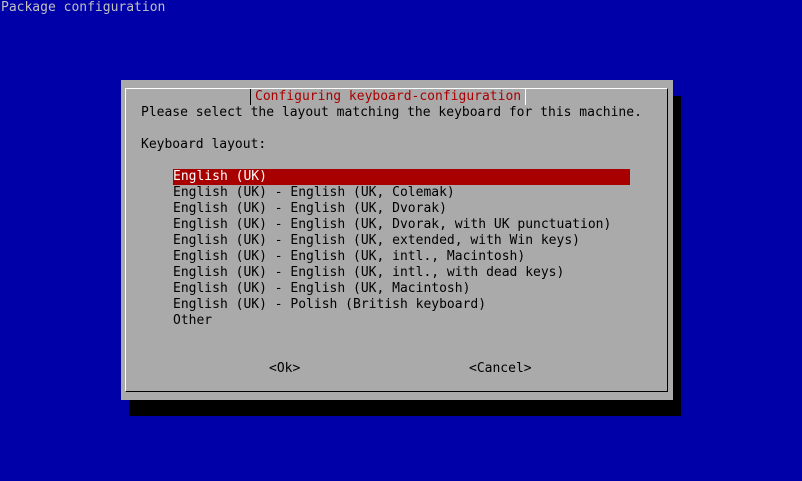 This screenshot has width=802, height=481. Describe the element at coordinates (388, 97) in the screenshot. I see `dialog-title: Configuring keyboard-configuration` at that location.